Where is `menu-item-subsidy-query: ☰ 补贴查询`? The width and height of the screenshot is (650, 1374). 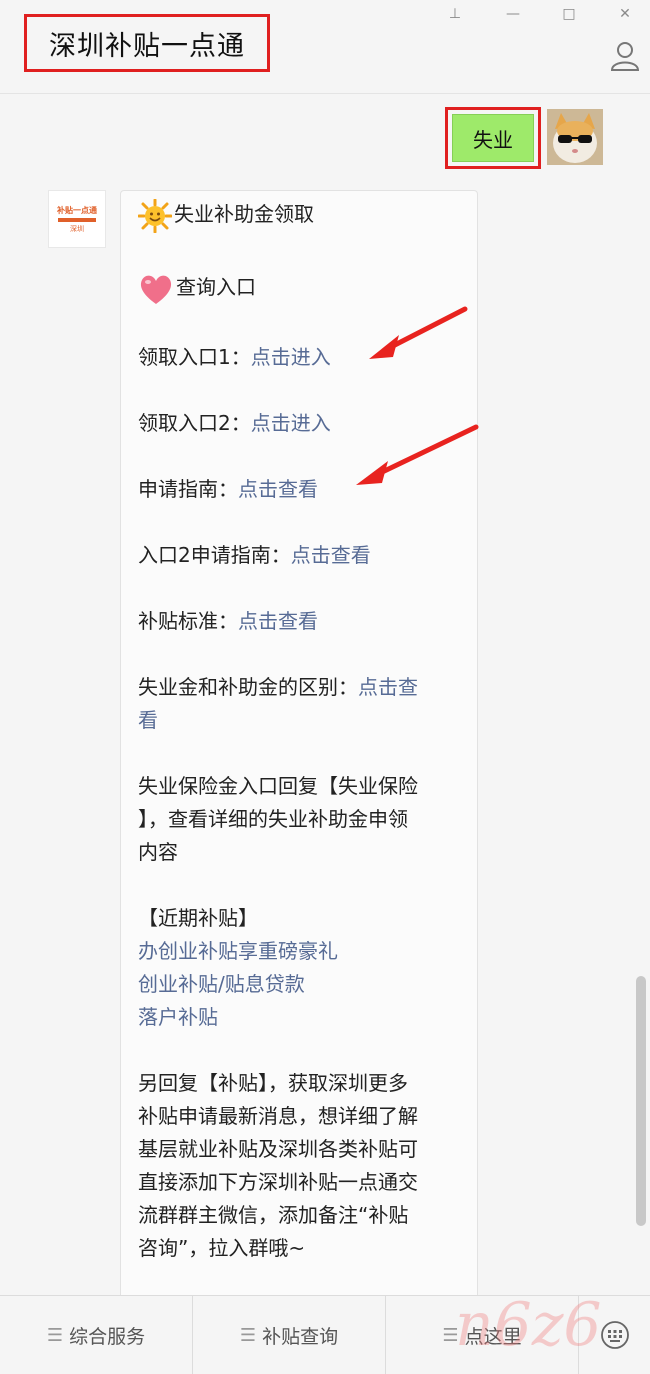
menu-item-subsidy-query: ☰ 补贴查询 is located at coordinates (289, 1335).